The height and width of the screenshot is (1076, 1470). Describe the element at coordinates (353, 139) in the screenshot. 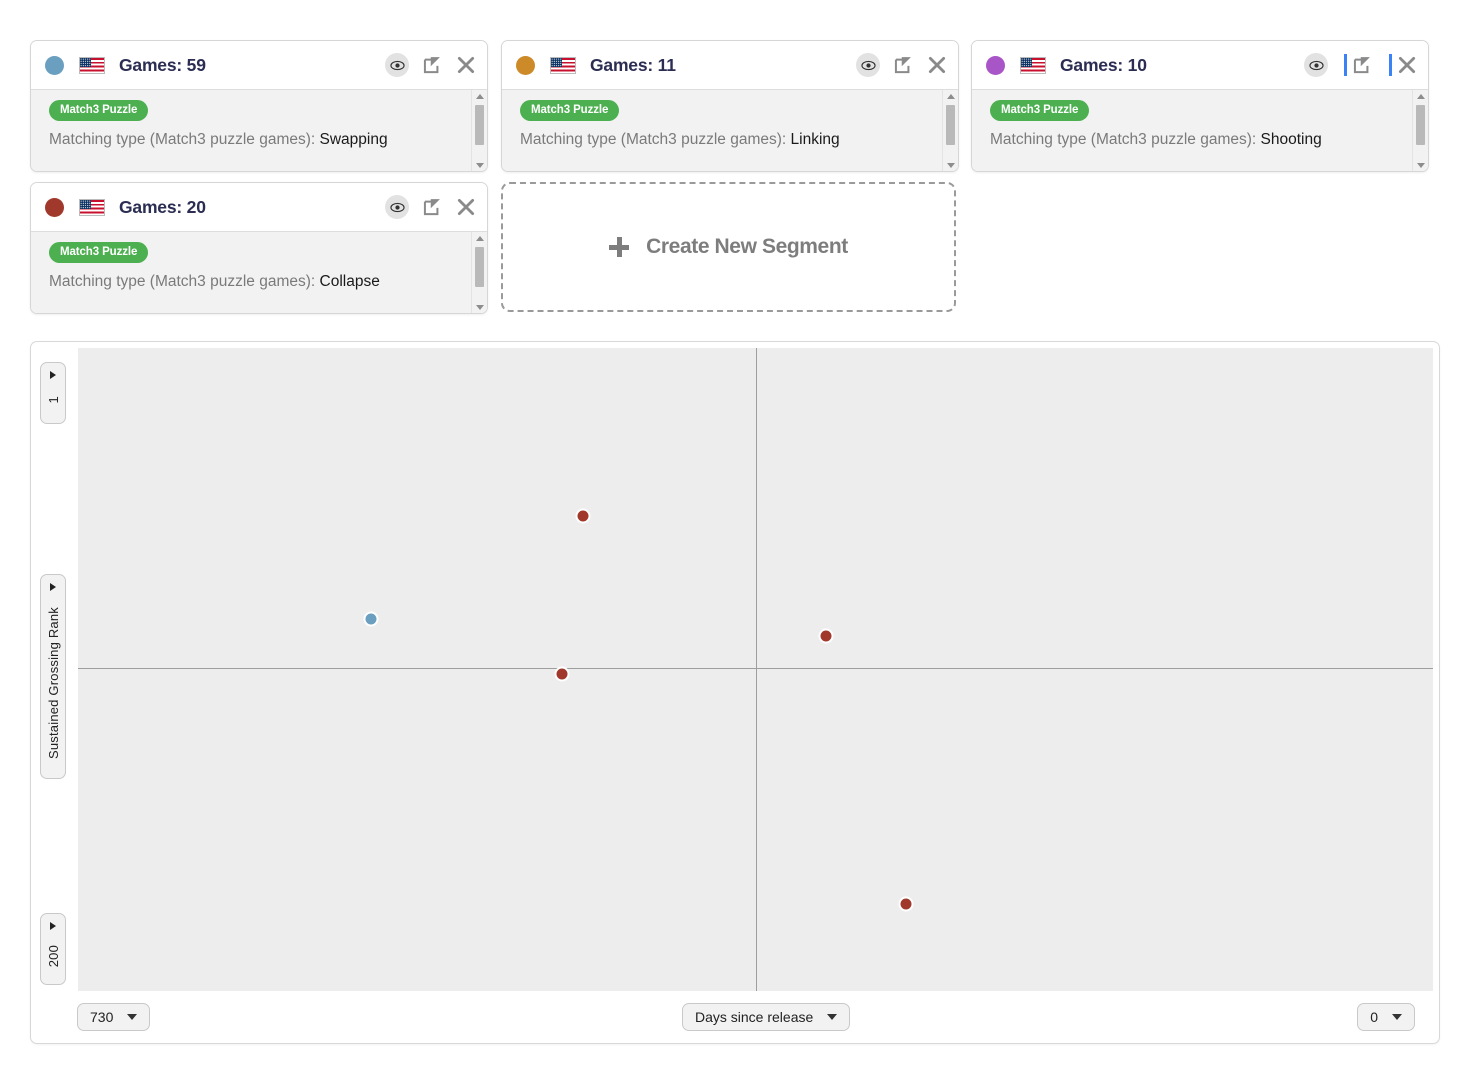

I see `segment-filter-value: Swapping` at that location.